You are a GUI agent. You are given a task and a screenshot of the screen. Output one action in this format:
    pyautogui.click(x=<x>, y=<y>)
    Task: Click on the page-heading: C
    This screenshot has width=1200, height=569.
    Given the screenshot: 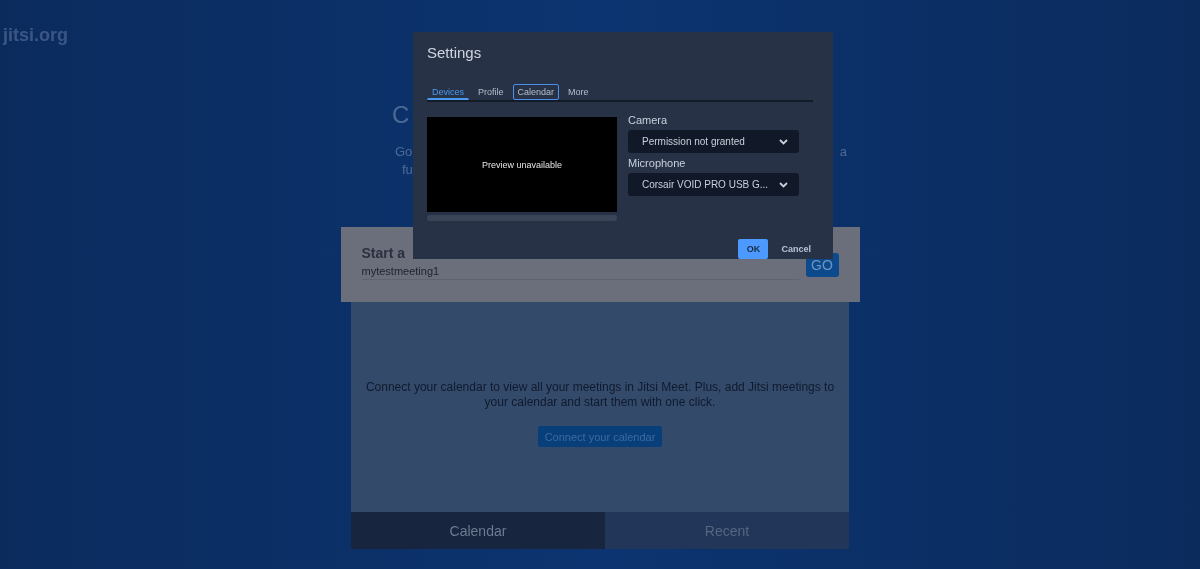 What is the action you would take?
    pyautogui.click(x=401, y=115)
    